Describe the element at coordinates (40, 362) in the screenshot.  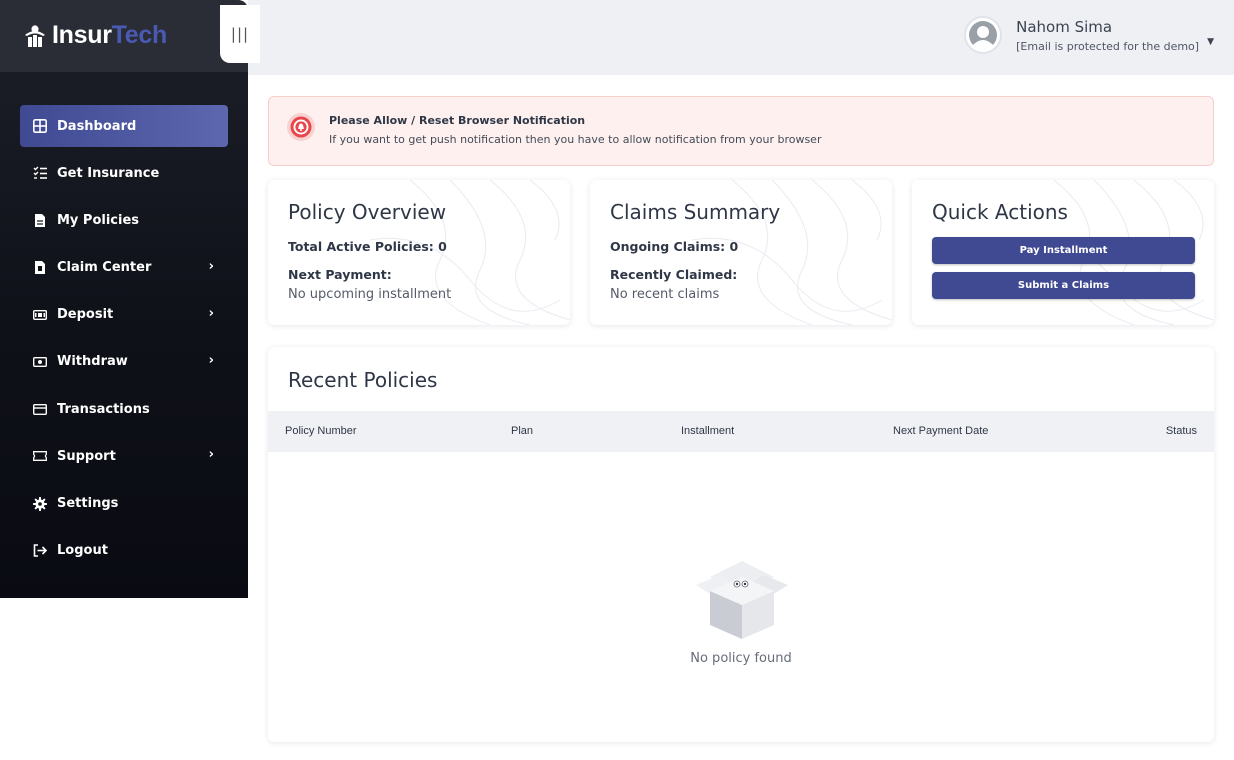
I see `money-icon` at that location.